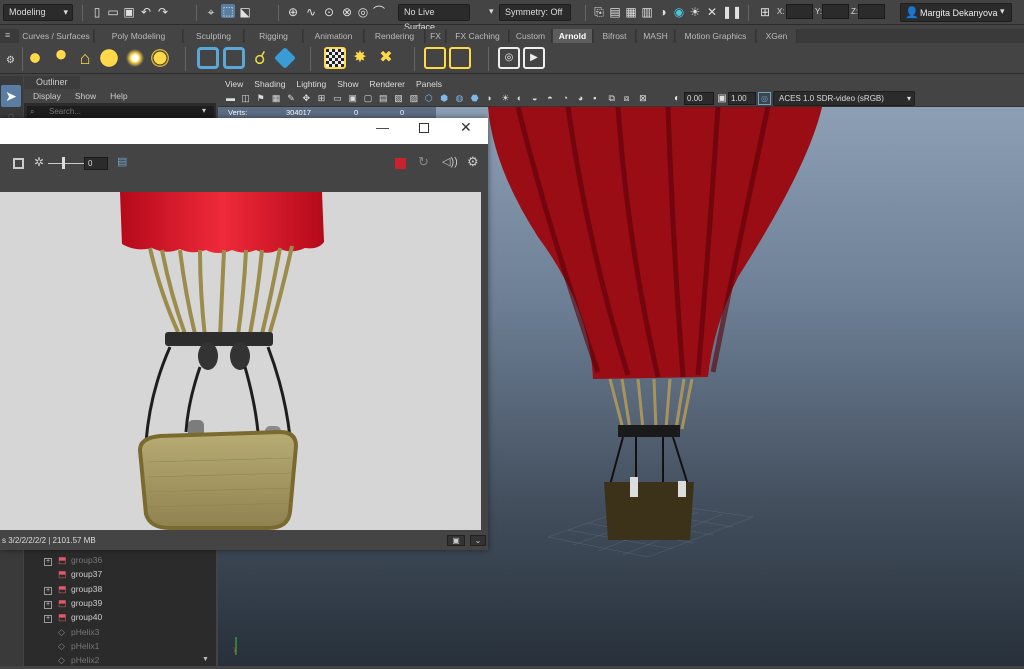 The height and width of the screenshot is (669, 1024). What do you see at coordinates (337, 98) in the screenshot?
I see `film-gate-icon: ▭` at bounding box center [337, 98].